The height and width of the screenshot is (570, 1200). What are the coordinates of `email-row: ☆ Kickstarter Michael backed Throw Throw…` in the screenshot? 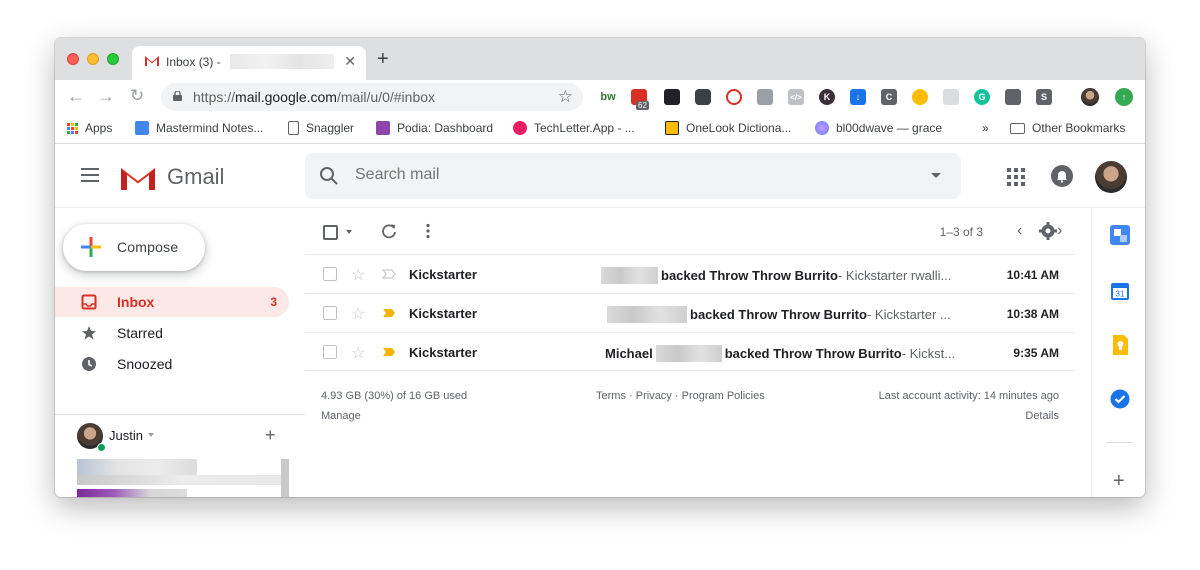 It's located at (690, 351).